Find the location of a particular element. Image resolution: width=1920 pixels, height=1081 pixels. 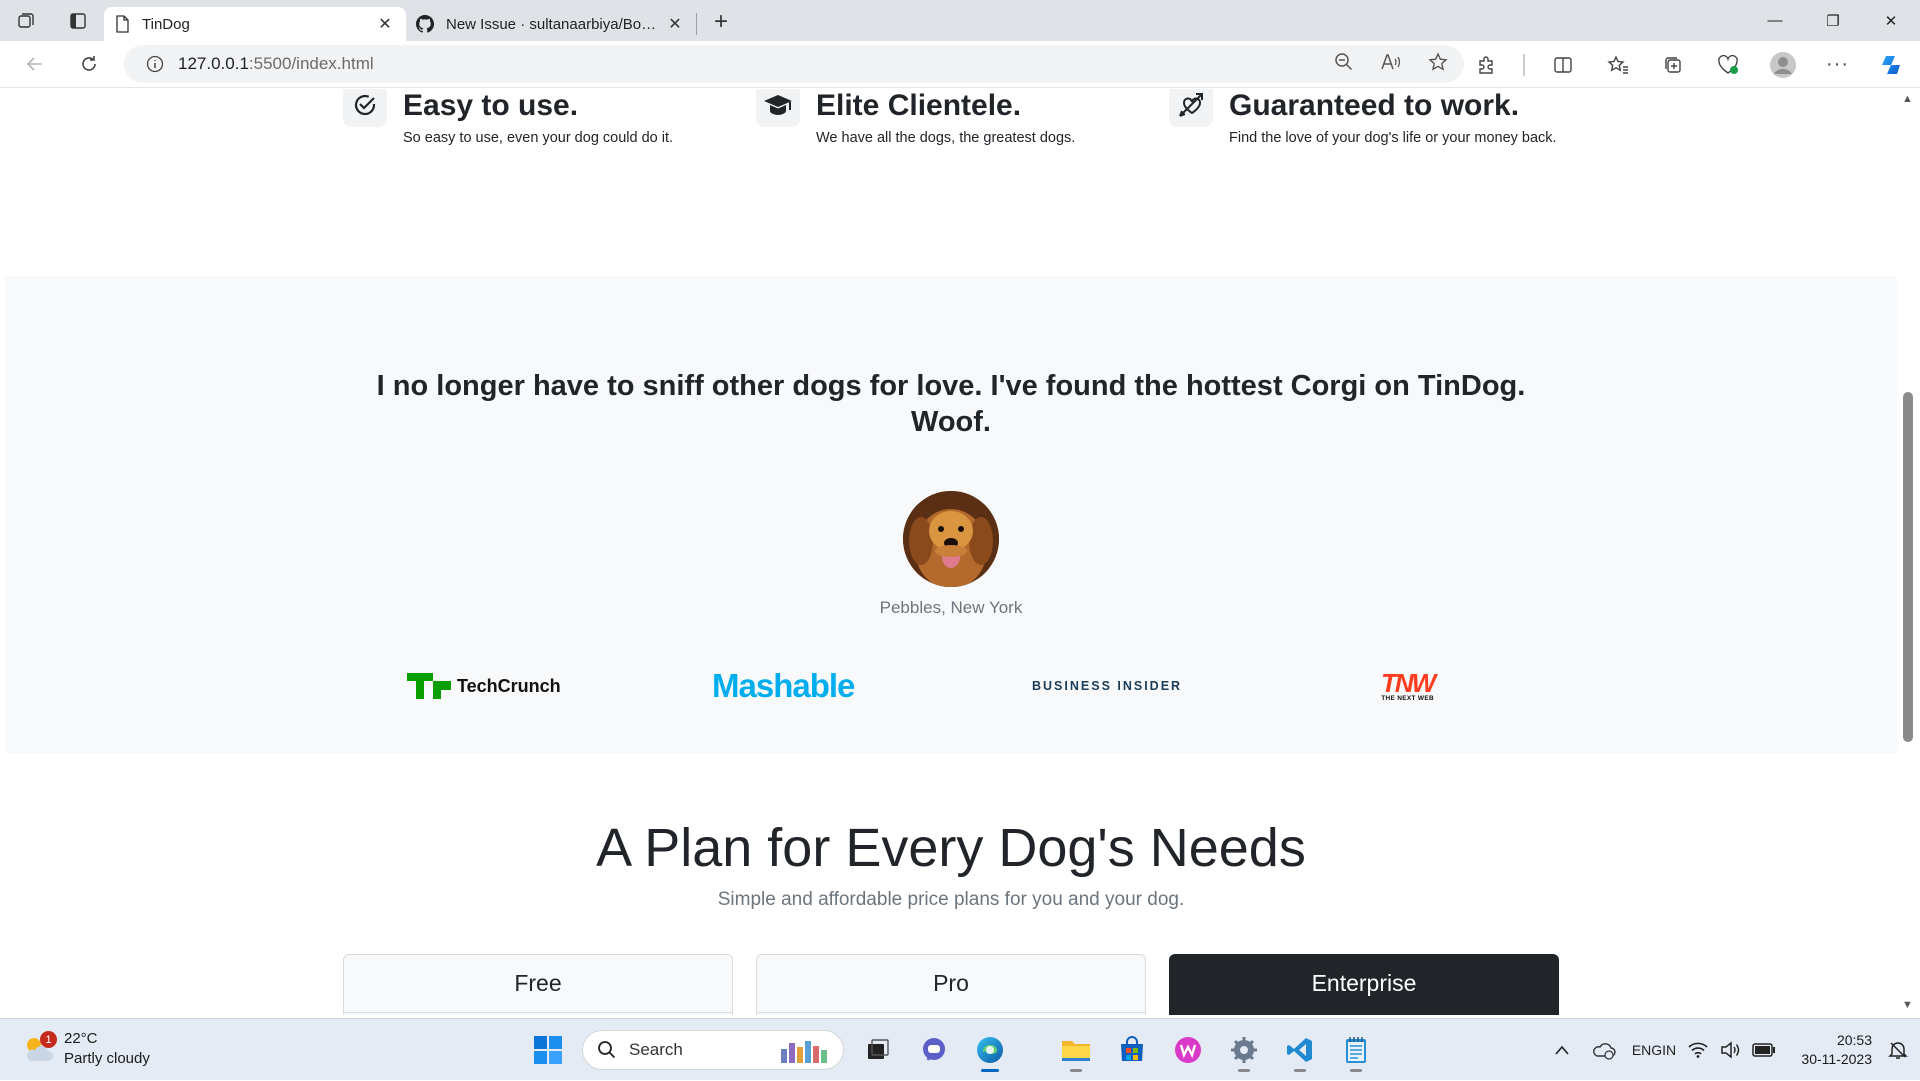

plan-card-free: Free is located at coordinates (538, 984).